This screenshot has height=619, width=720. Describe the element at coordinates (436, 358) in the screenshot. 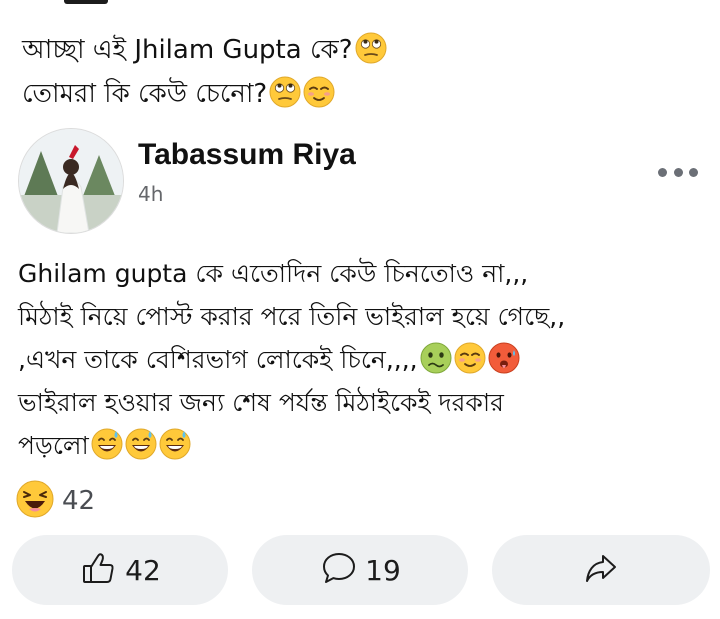

I see `nauseated-face-emoji-icon` at that location.